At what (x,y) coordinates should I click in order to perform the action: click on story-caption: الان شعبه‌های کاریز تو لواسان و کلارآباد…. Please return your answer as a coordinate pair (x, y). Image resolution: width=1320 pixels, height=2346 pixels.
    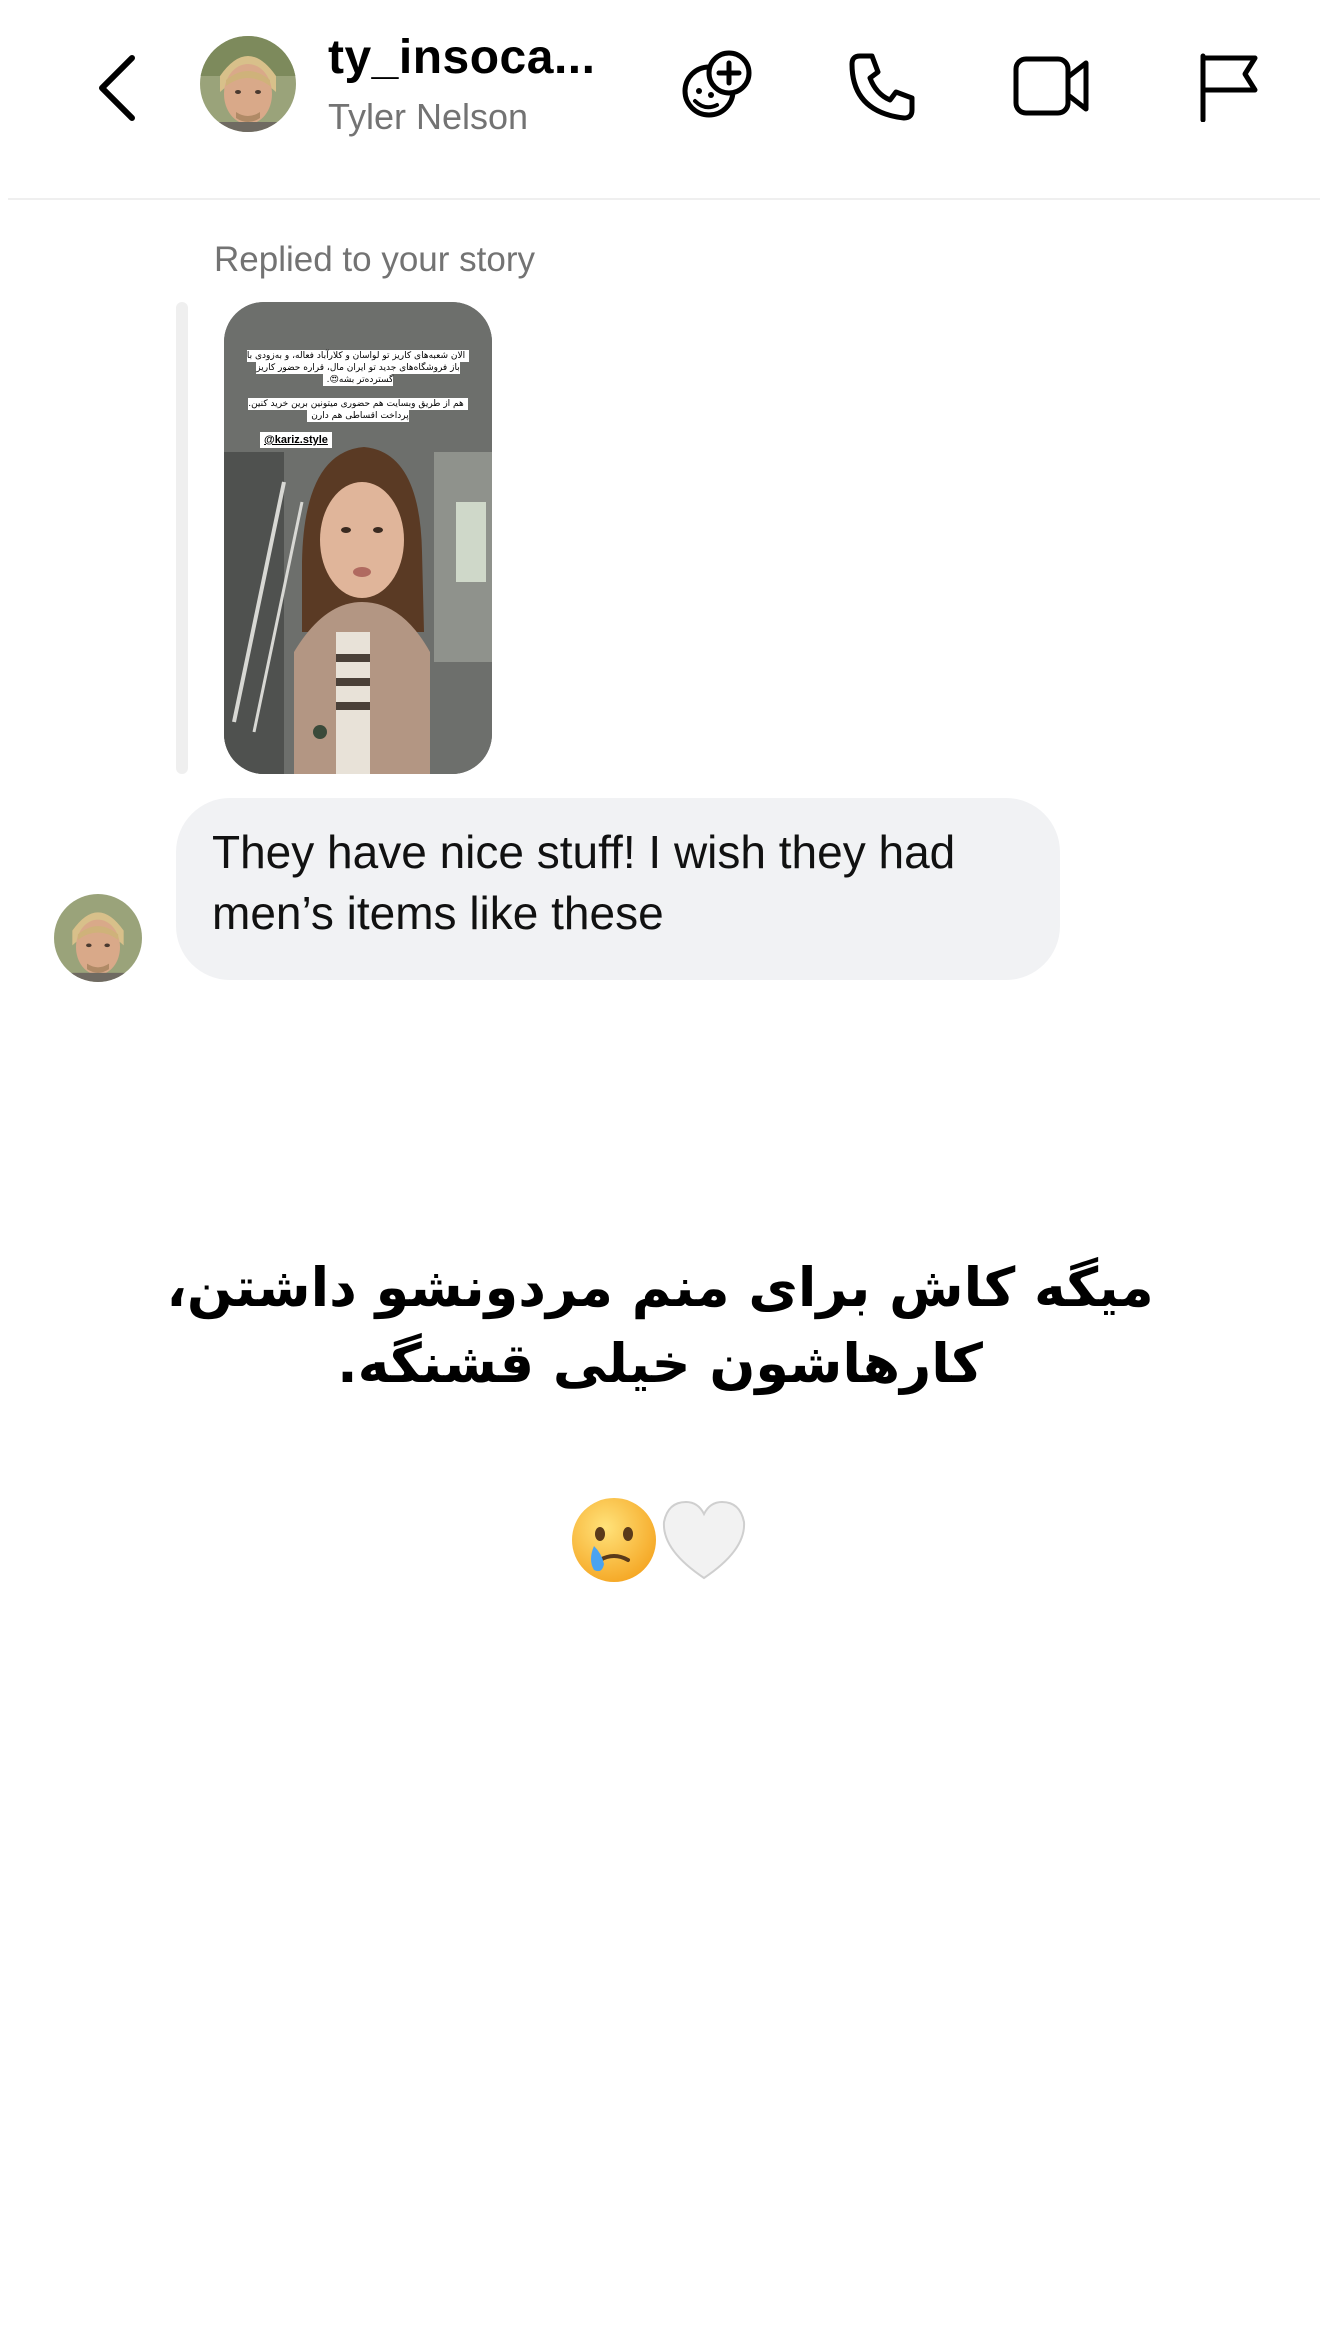
    Looking at the image, I should click on (358, 386).